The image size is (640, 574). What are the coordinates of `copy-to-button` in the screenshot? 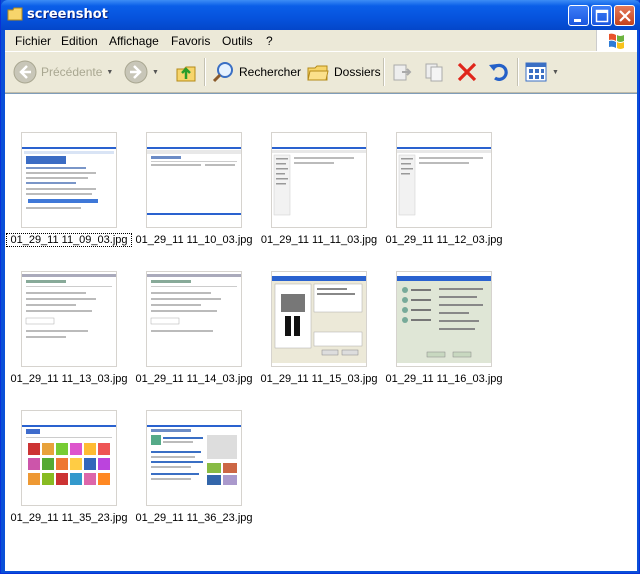 It's located at (435, 72).